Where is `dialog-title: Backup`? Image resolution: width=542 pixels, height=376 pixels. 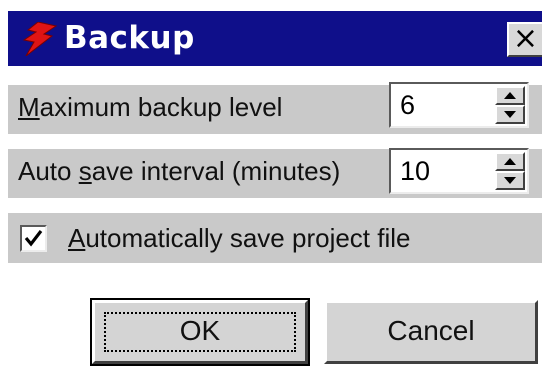
dialog-title: Backup is located at coordinates (129, 38).